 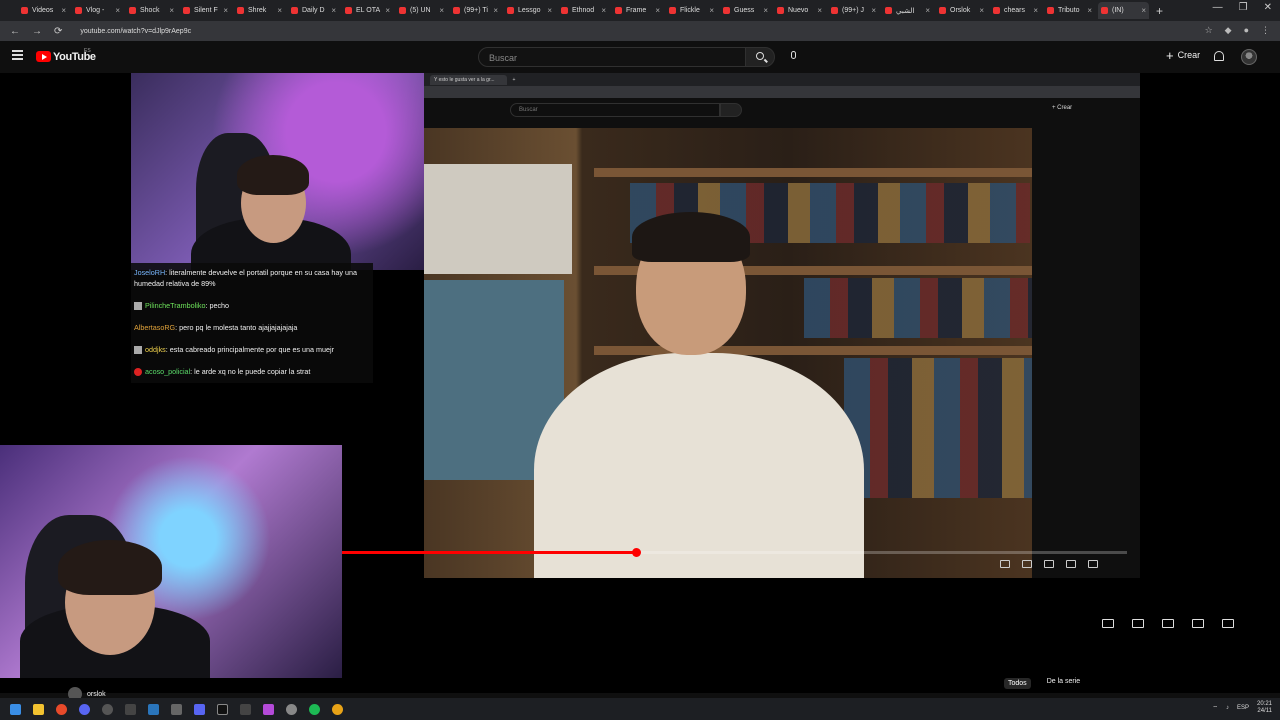 What do you see at coordinates (153, 709) in the screenshot?
I see `steam-icon` at bounding box center [153, 709].